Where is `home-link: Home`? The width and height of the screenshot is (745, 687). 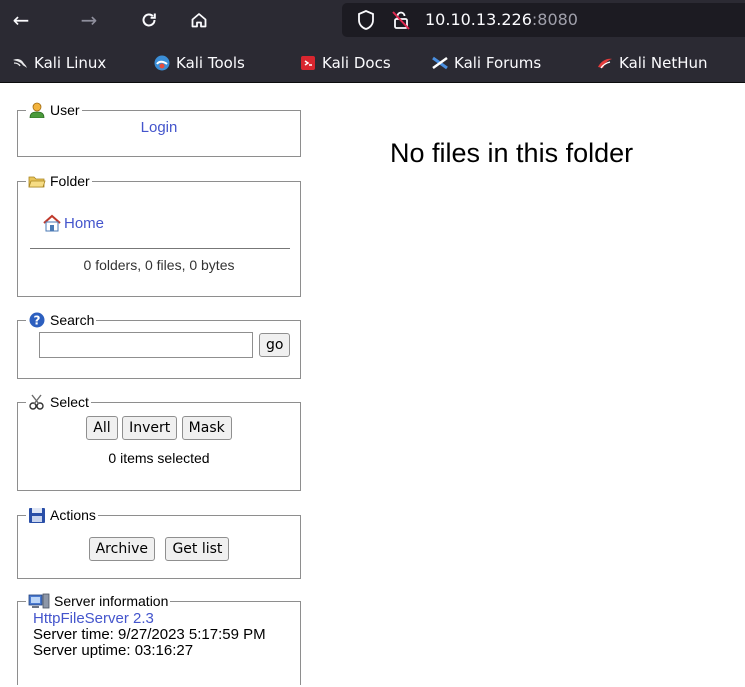 home-link: Home is located at coordinates (84, 223).